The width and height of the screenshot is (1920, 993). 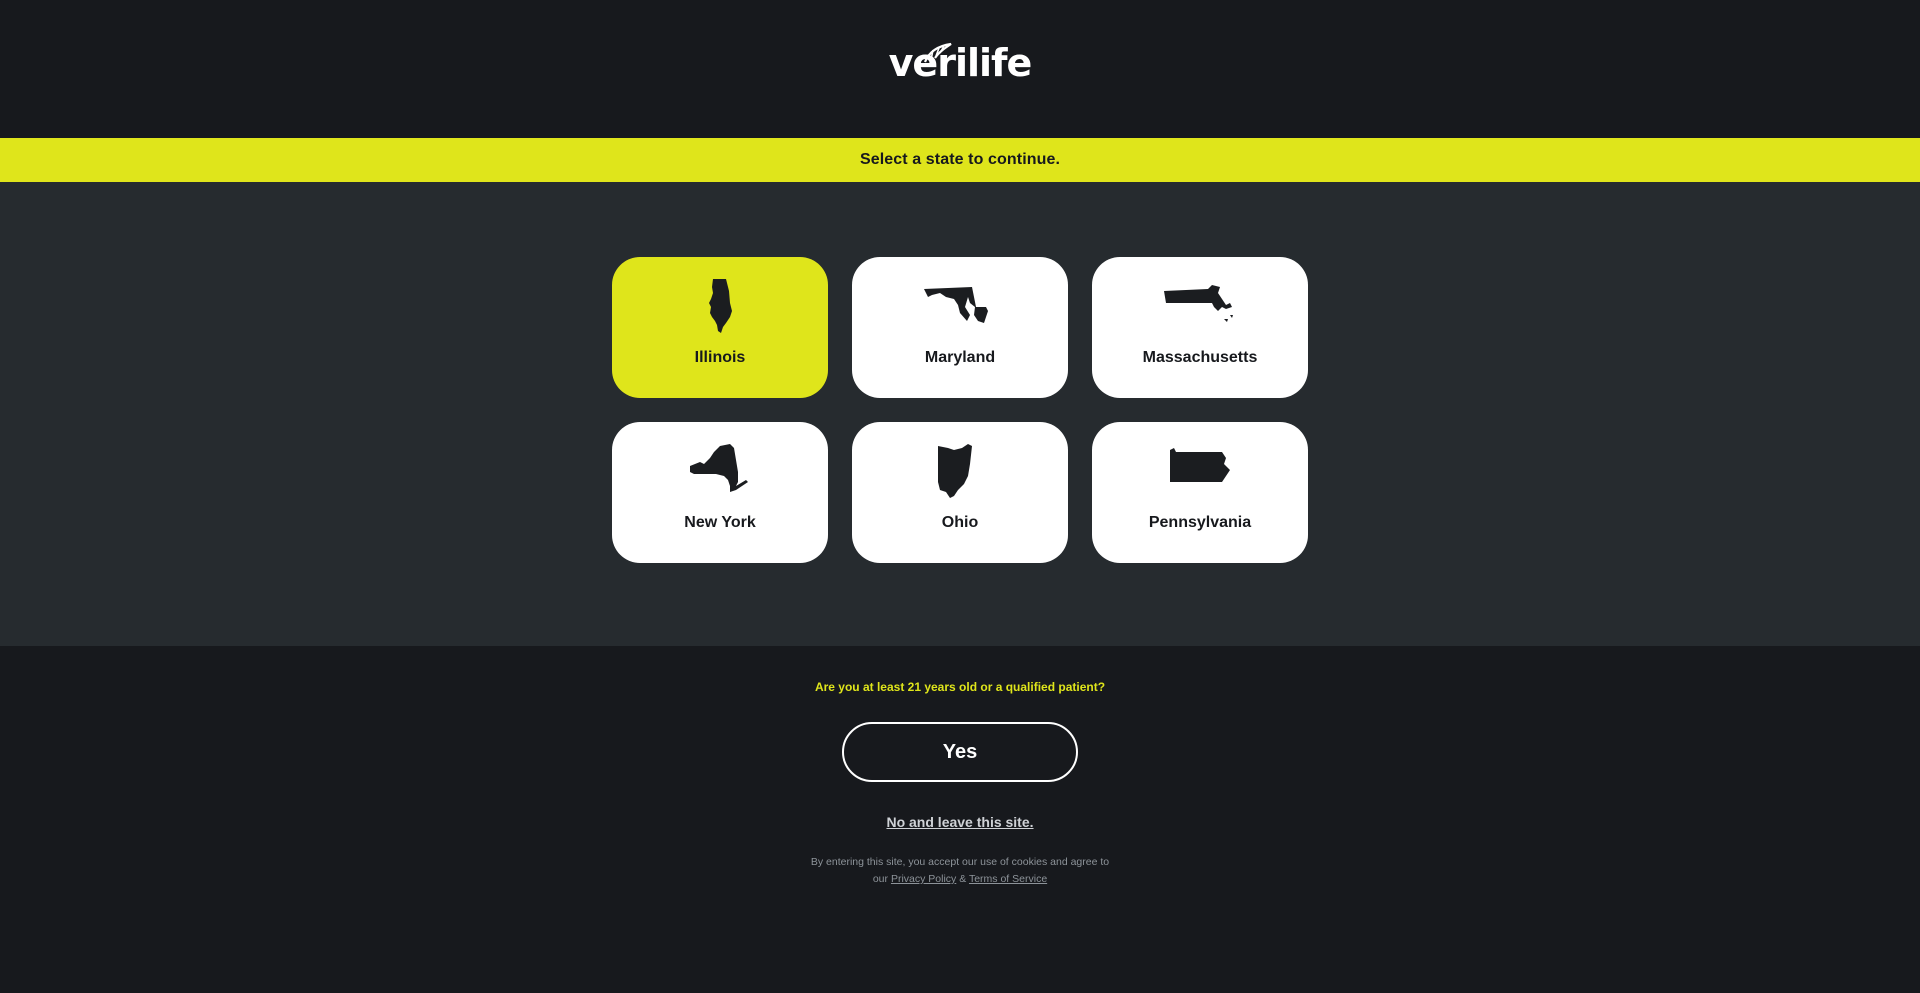 I want to click on verilife-logo: verilife, so click(x=960, y=63).